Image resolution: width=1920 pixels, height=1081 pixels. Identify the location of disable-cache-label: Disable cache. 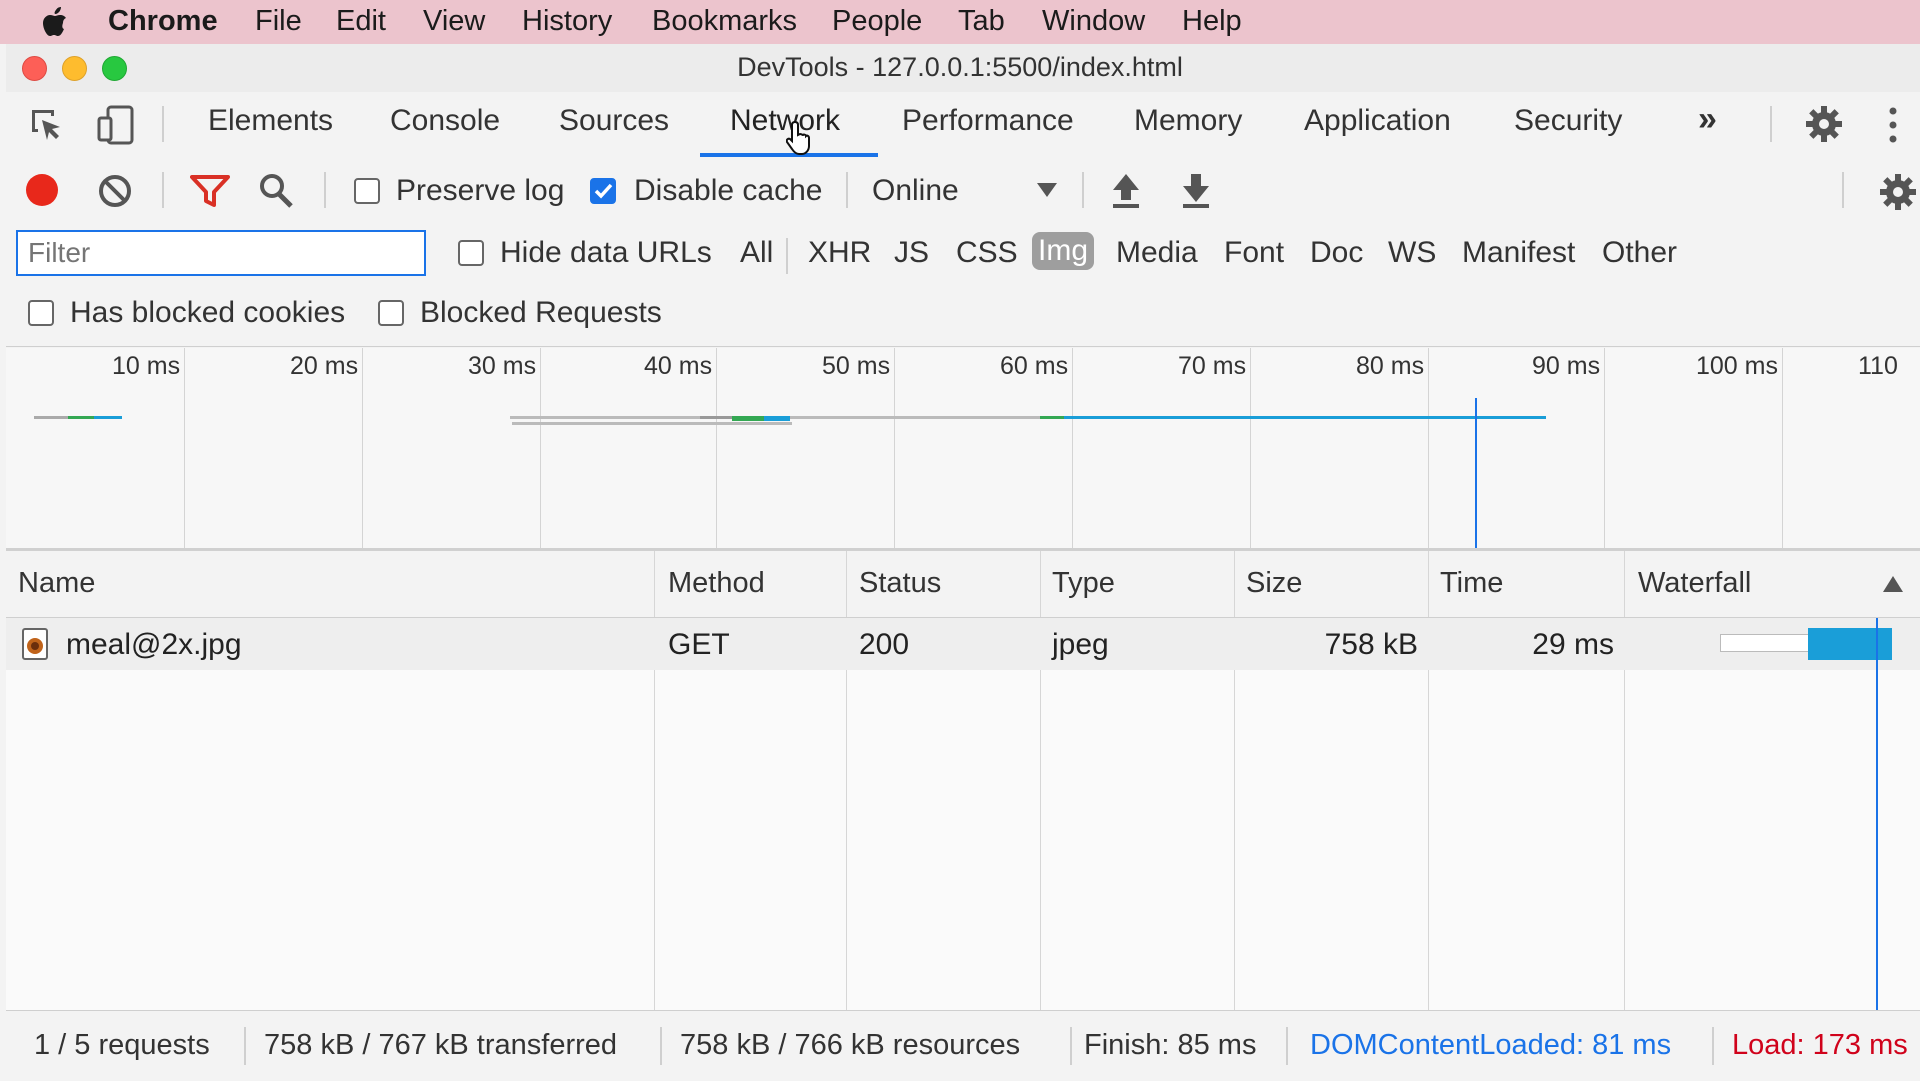
(728, 190).